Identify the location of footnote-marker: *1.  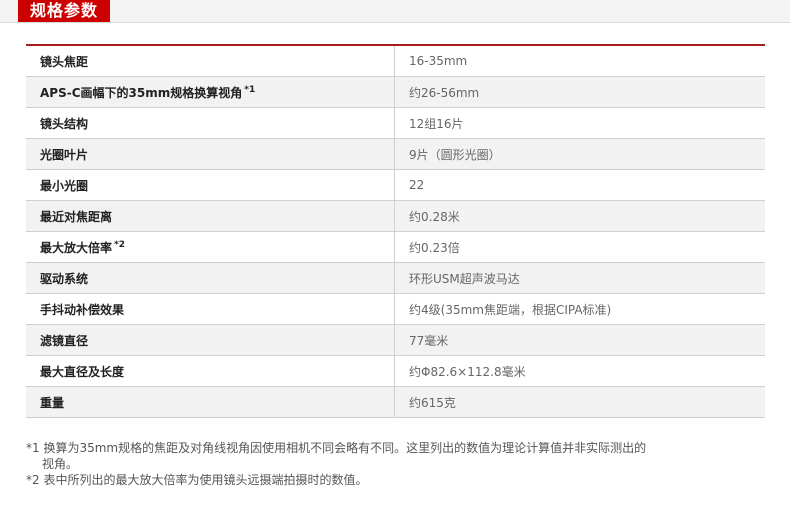
(250, 89).